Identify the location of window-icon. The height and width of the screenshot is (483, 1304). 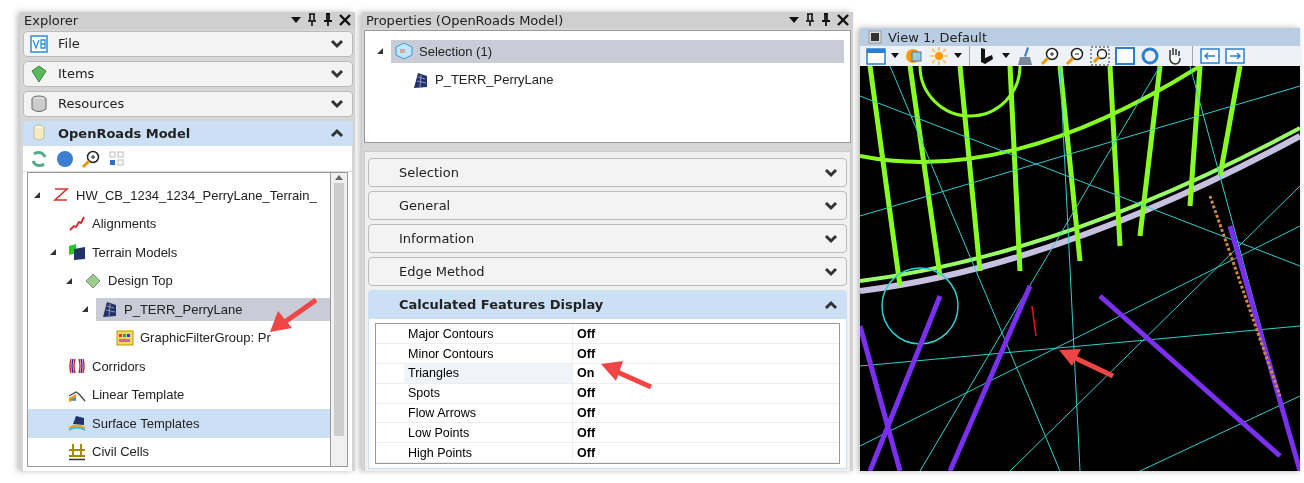
(875, 37).